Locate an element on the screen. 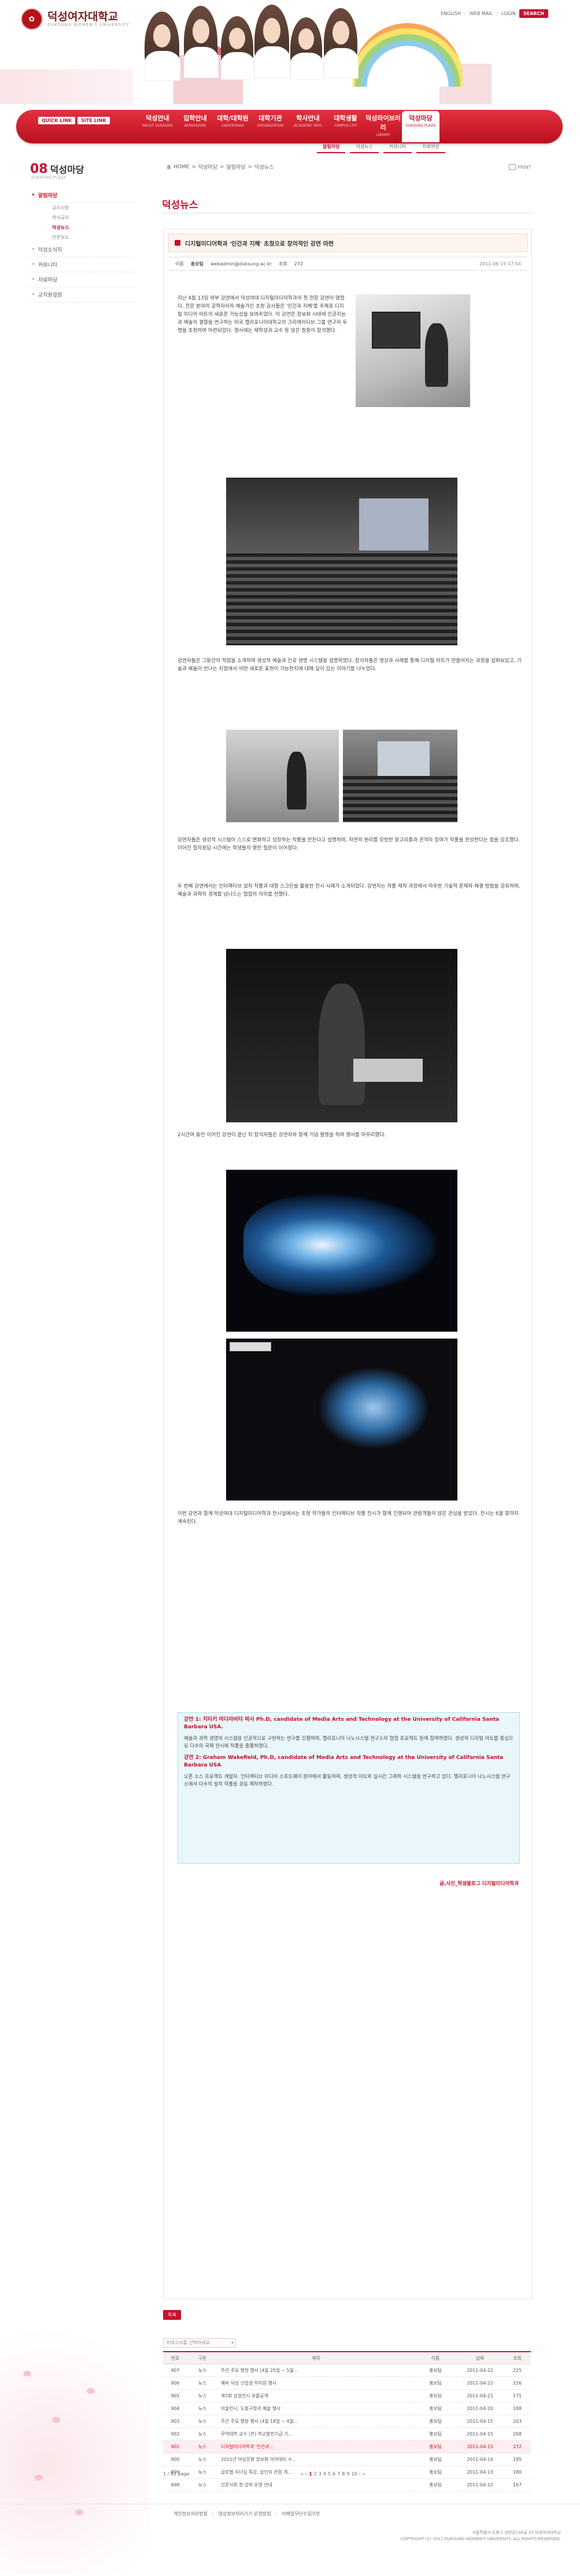  quick-link-button: QUICK LINK is located at coordinates (57, 120).